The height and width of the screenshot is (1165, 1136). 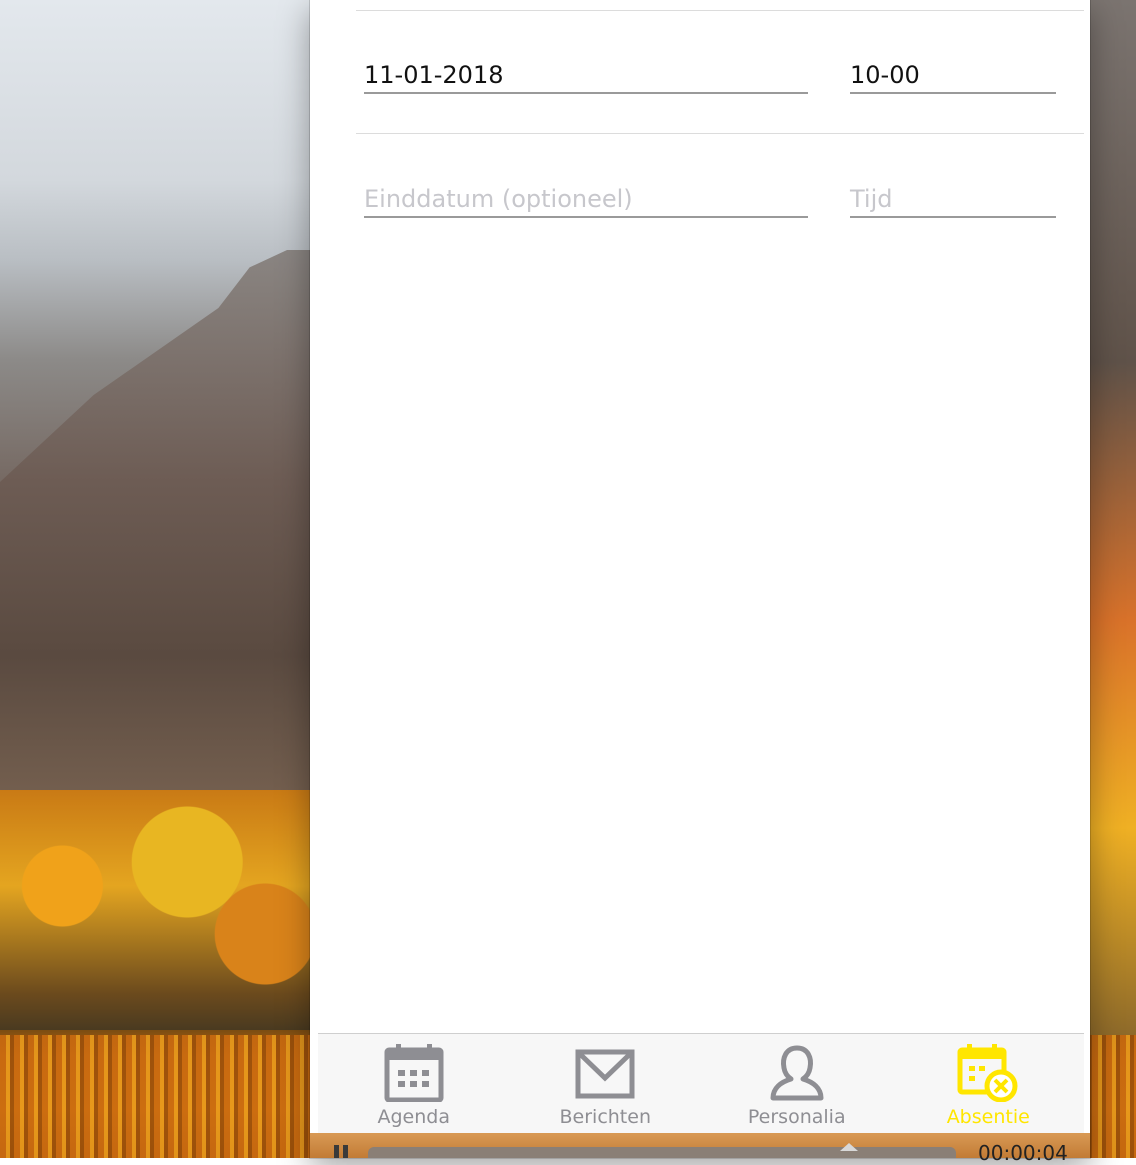 I want to click on envelope-icon, so click(x=605, y=1073).